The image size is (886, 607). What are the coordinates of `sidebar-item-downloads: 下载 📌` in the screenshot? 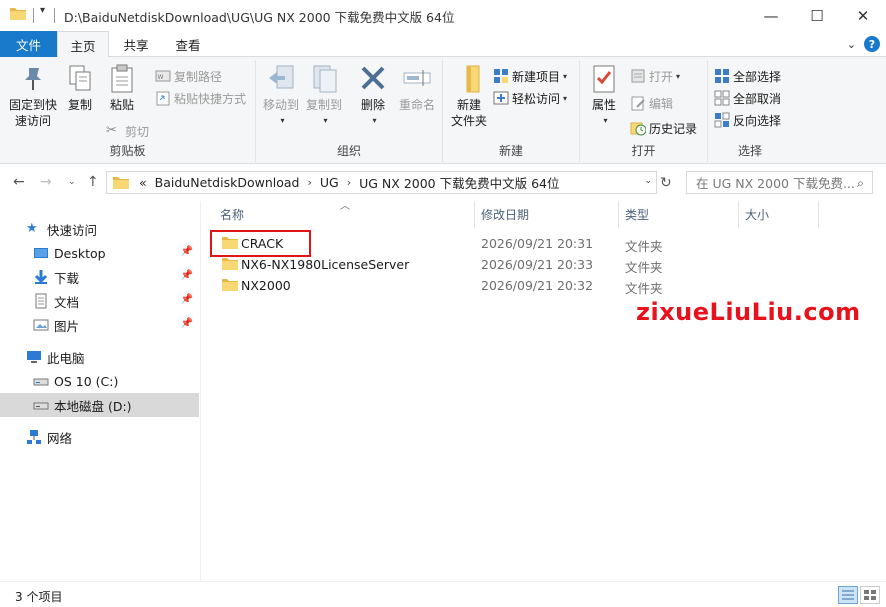 It's located at (99, 277).